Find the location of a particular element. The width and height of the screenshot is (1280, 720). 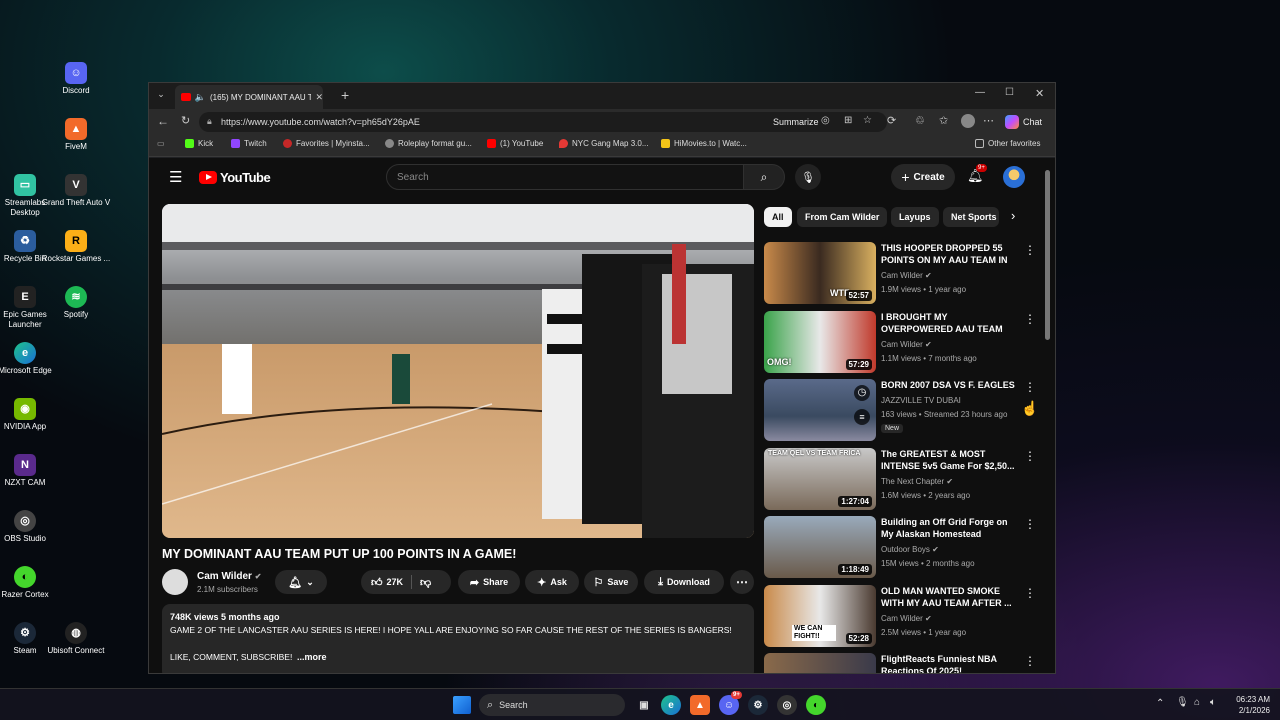

desktop-icon-obs: ◎ OBS Studio is located at coordinates (30, 527).